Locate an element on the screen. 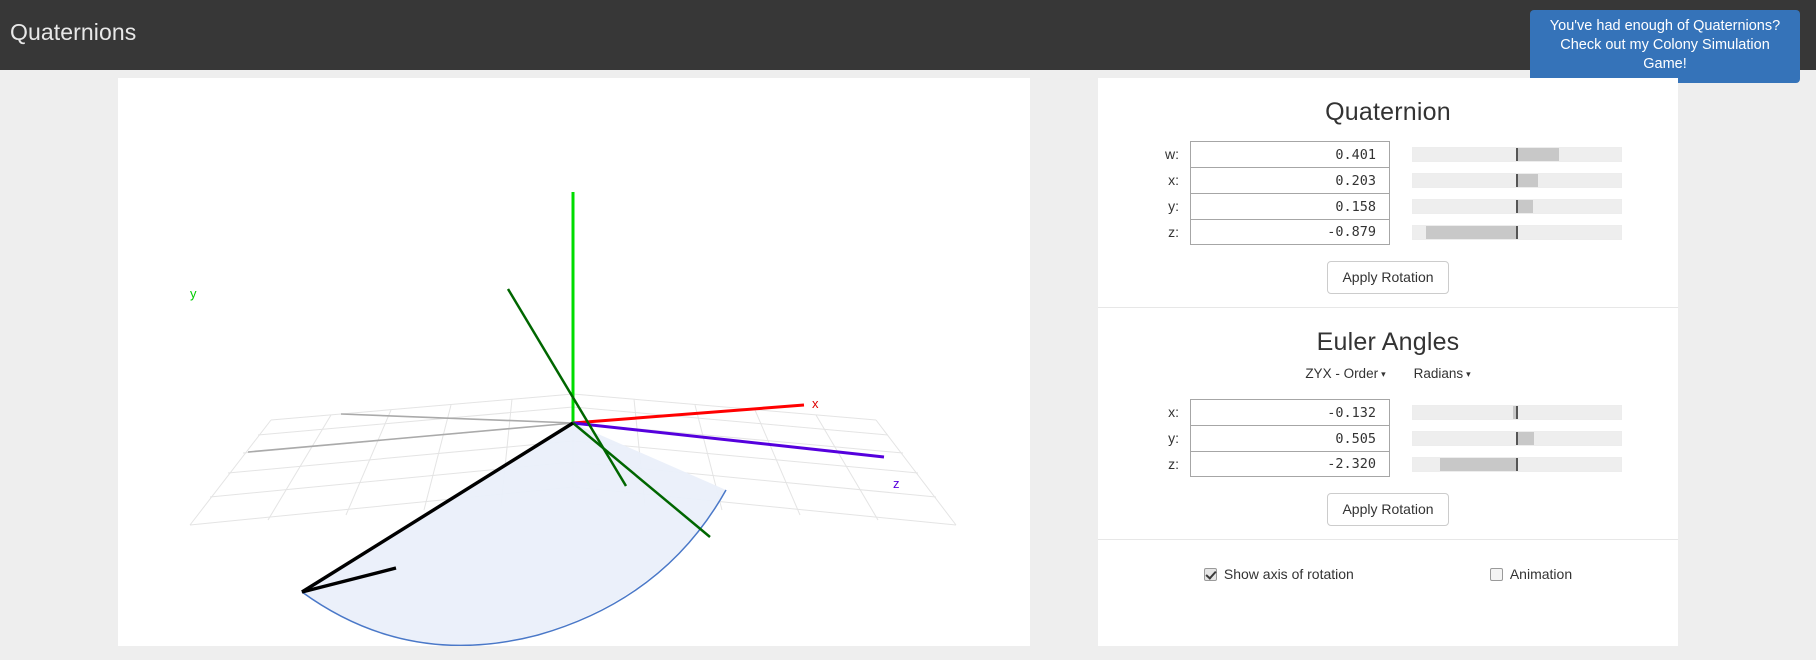  quaternion-label-0: w: is located at coordinates (1172, 154).